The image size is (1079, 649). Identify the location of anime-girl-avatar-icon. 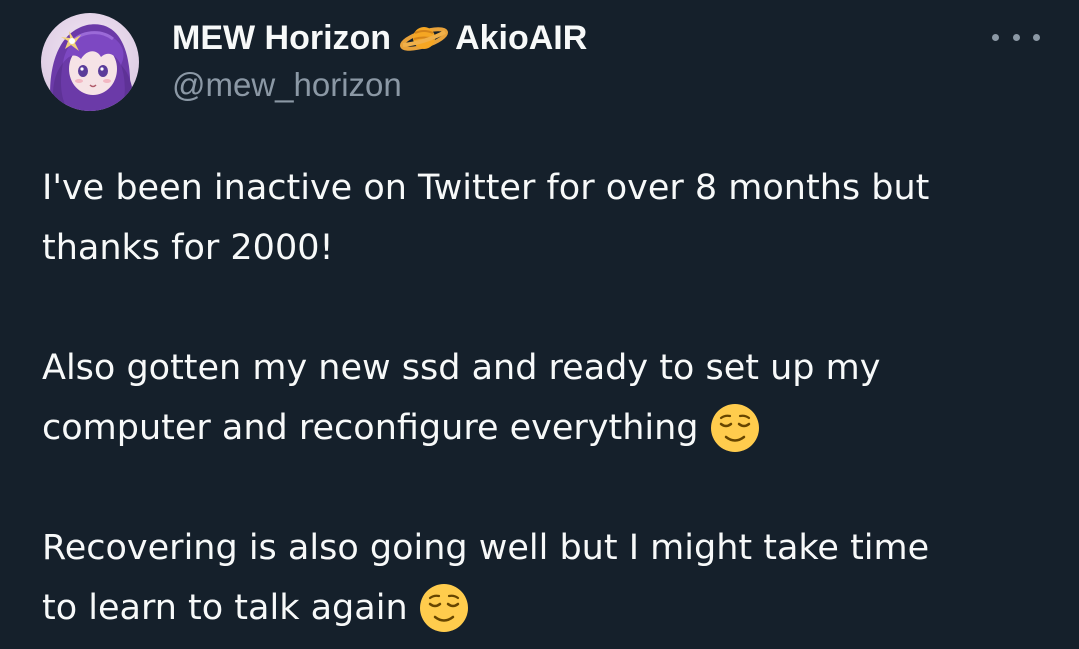
(90, 62).